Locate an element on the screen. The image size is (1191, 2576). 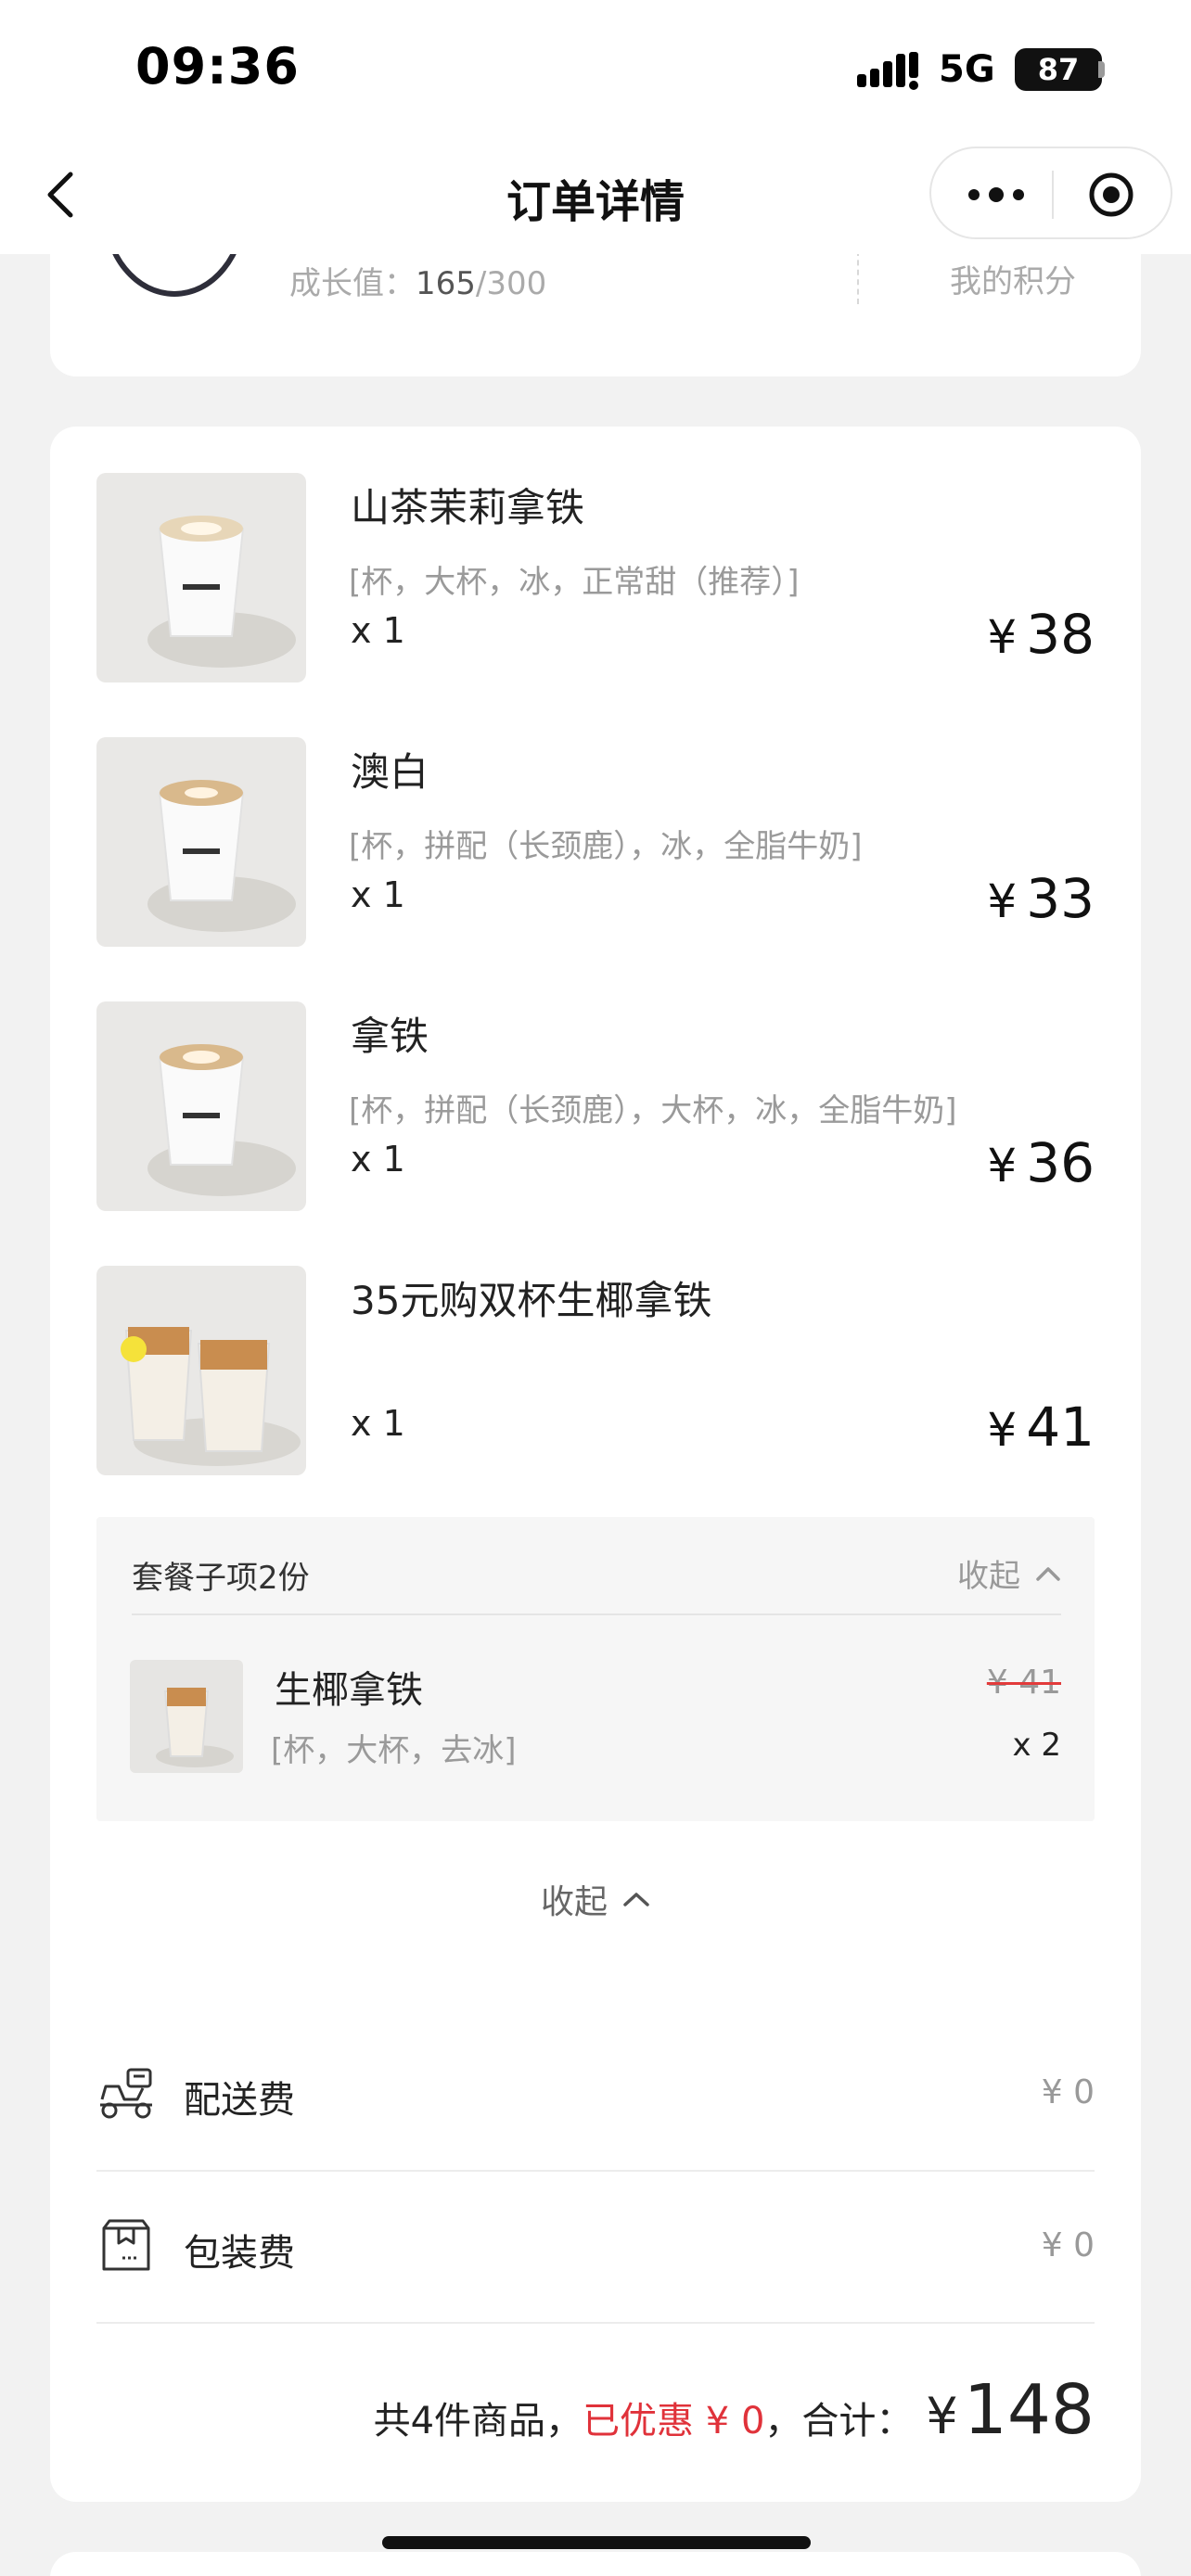
battery-icon: 87 is located at coordinates (1058, 69).